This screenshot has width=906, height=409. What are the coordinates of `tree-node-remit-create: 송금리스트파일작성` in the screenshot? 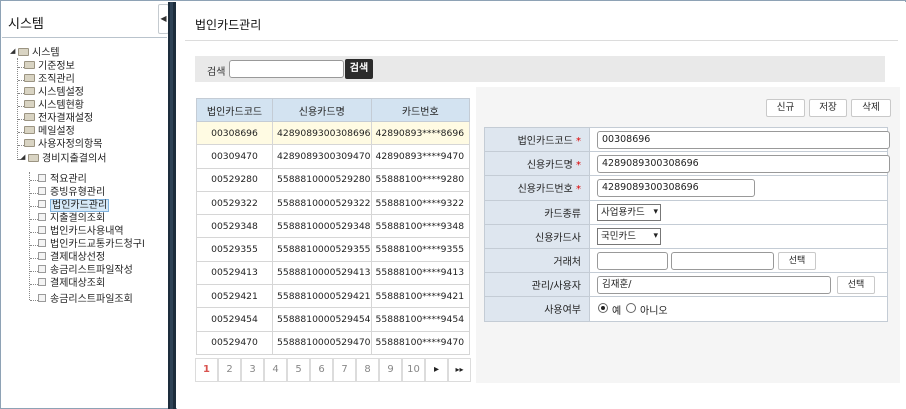 It's located at (85, 270).